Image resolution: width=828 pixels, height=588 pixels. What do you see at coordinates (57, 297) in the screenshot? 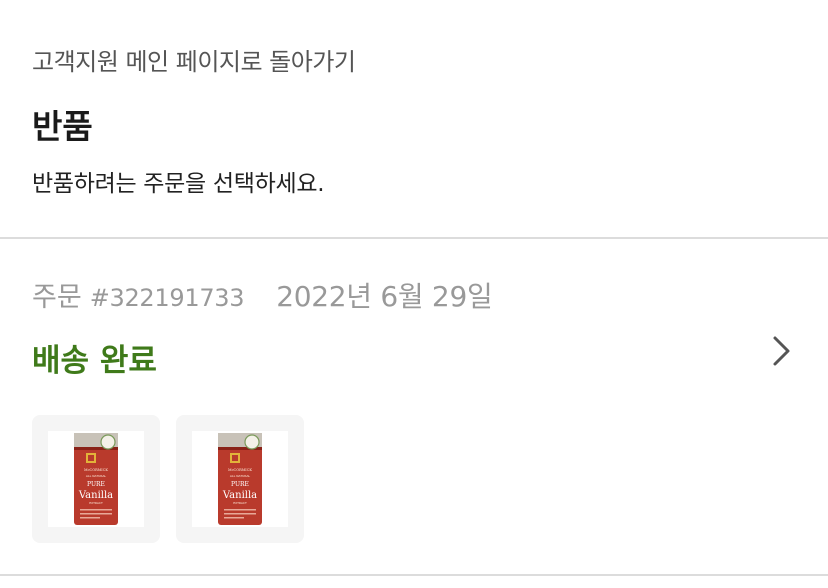
I see `order-label: 주문` at bounding box center [57, 297].